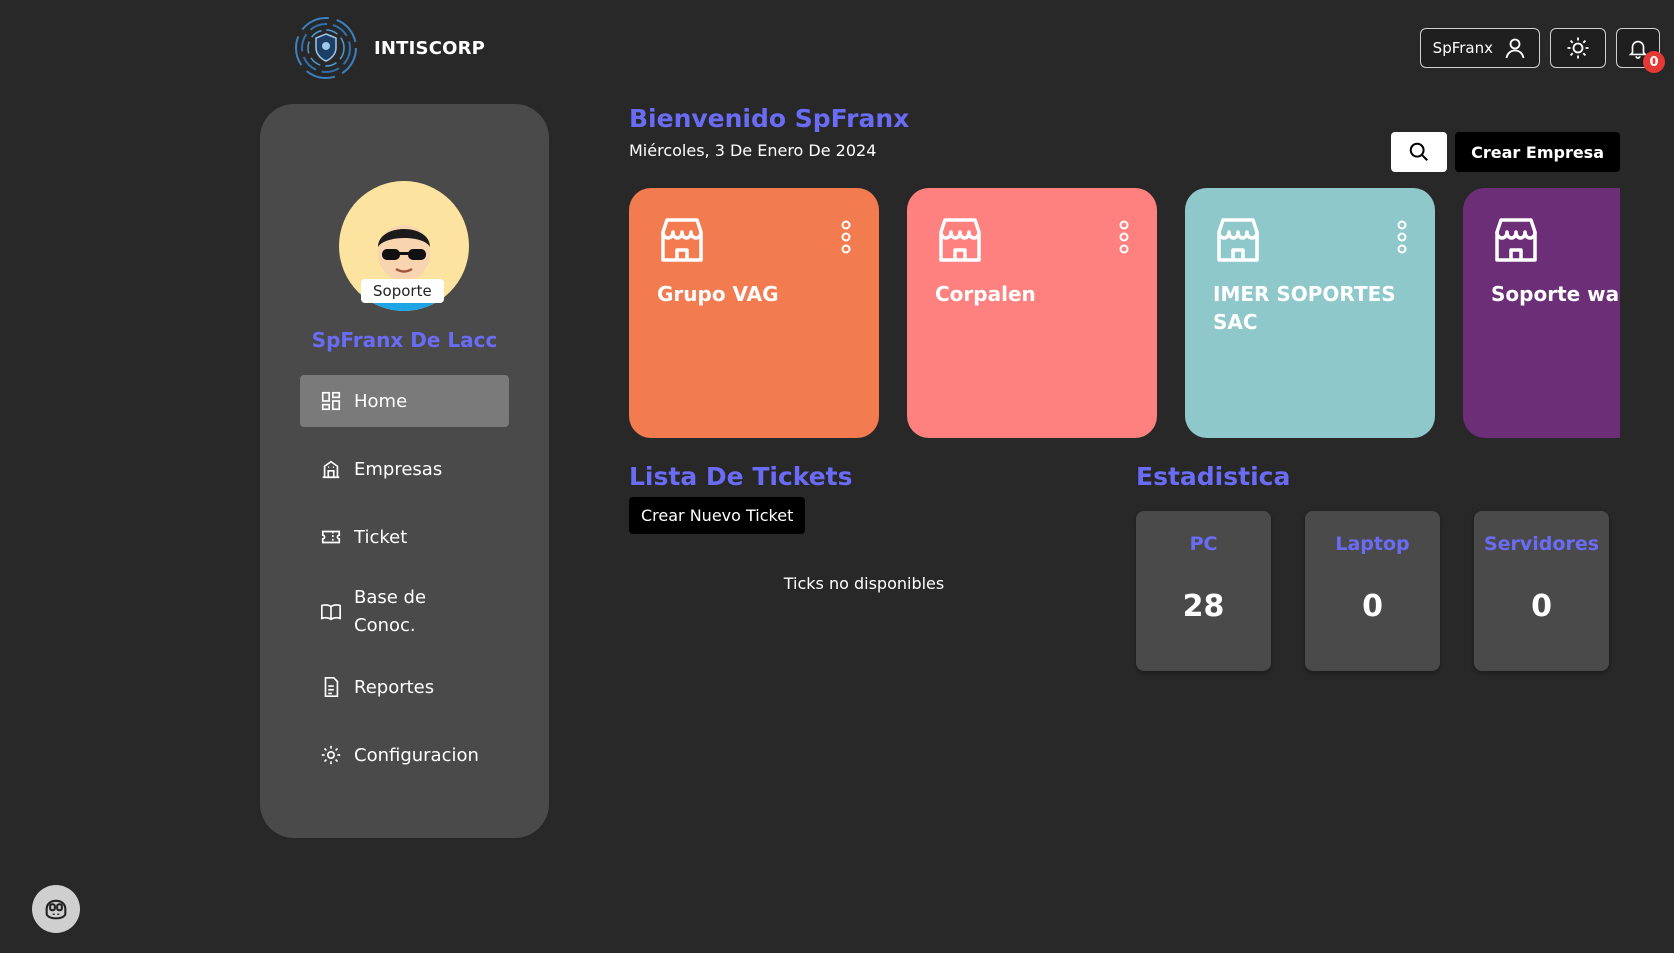 The image size is (1674, 953). Describe the element at coordinates (1203, 606) in the screenshot. I see `stat-value: 28` at that location.